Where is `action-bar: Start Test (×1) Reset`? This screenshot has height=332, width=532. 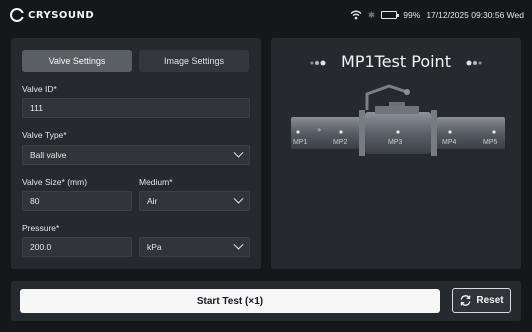
action-bar: Start Test (×1) Reset is located at coordinates (266, 301).